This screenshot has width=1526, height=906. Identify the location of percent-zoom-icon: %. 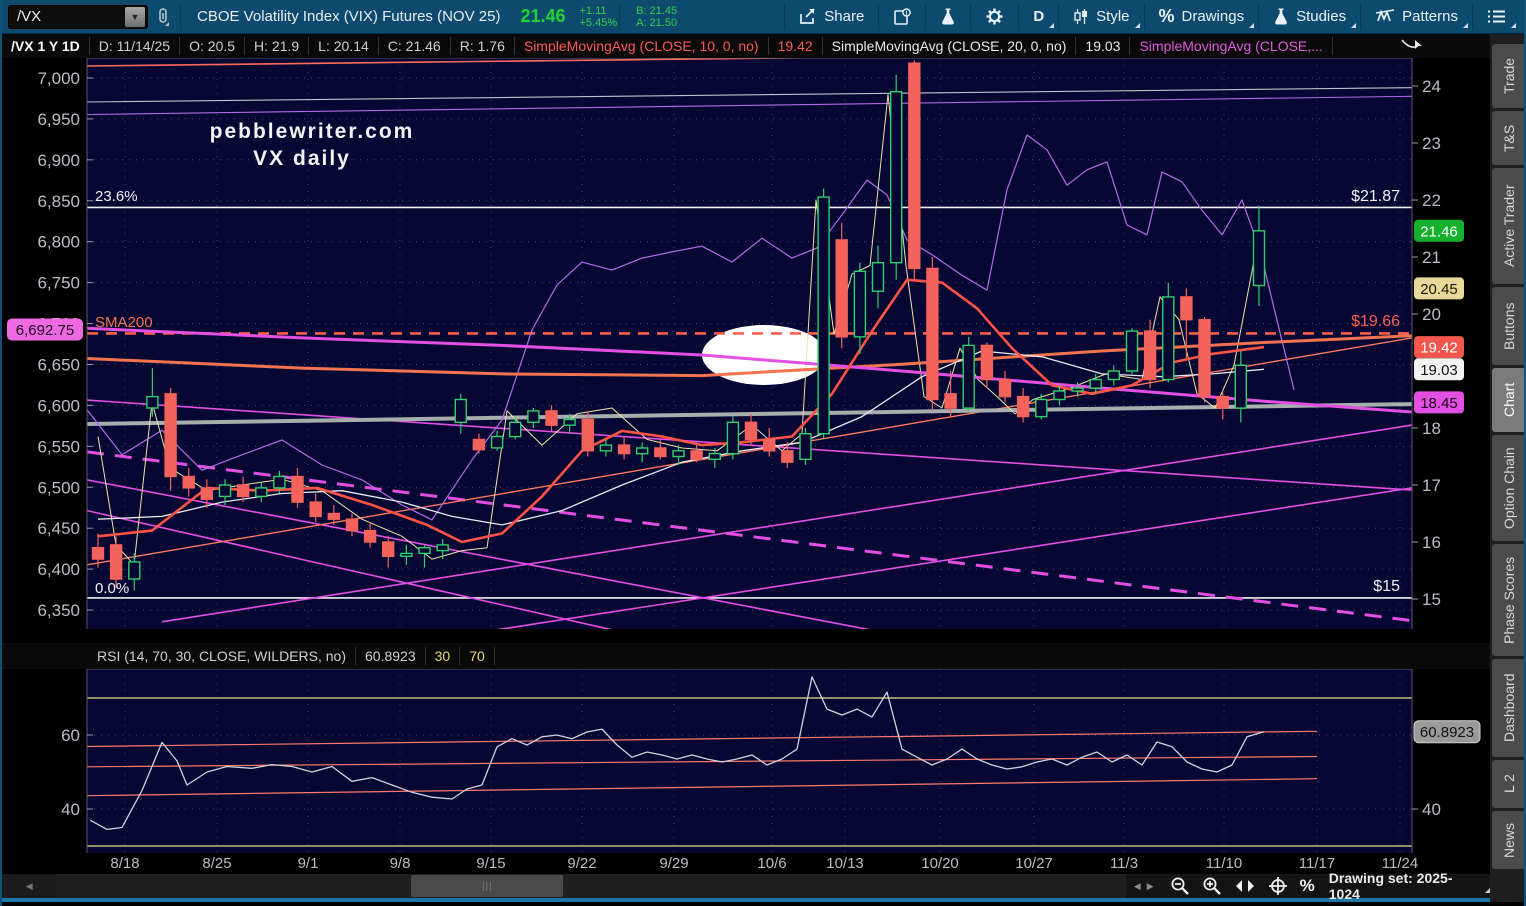
(1307, 886).